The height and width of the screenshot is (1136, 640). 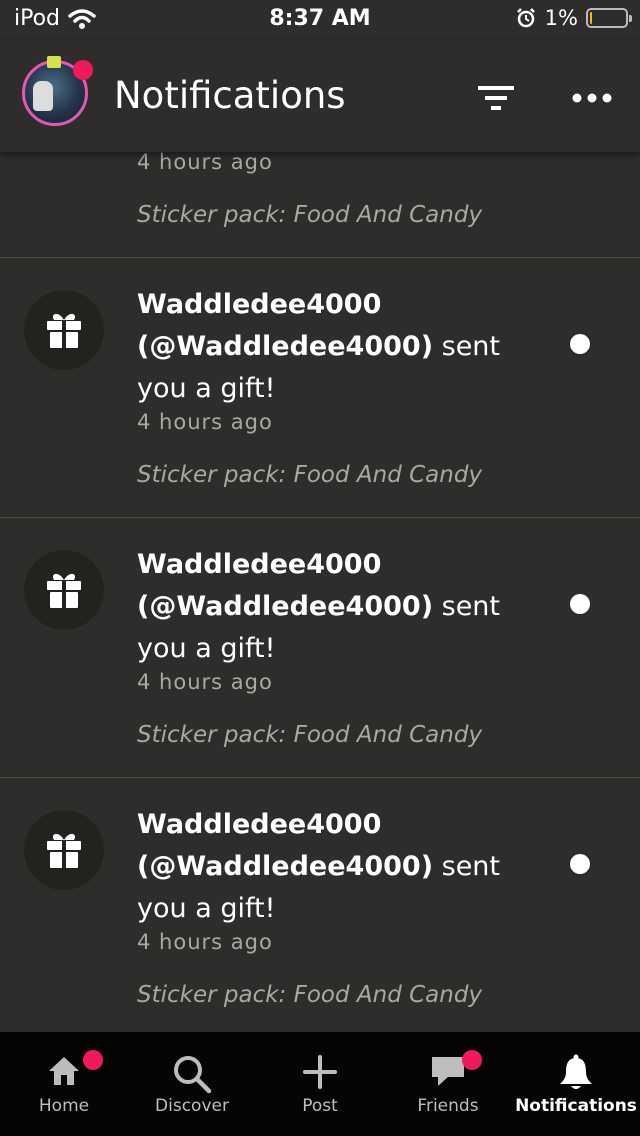 What do you see at coordinates (576, 1106) in the screenshot?
I see `tab-label: Notifications` at bounding box center [576, 1106].